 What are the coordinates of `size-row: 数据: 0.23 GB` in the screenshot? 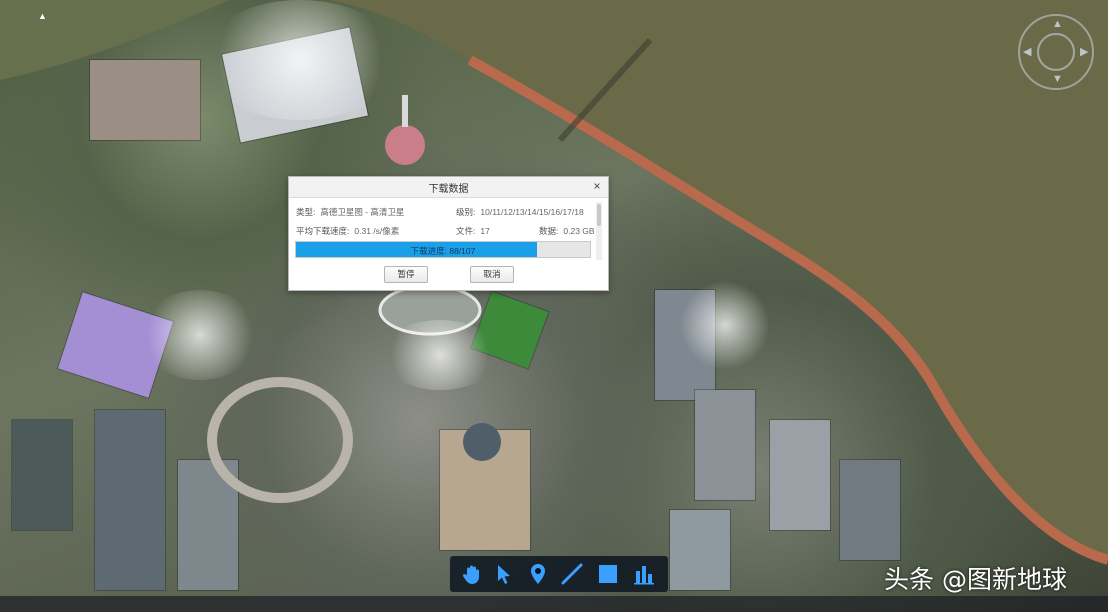 It's located at (567, 231).